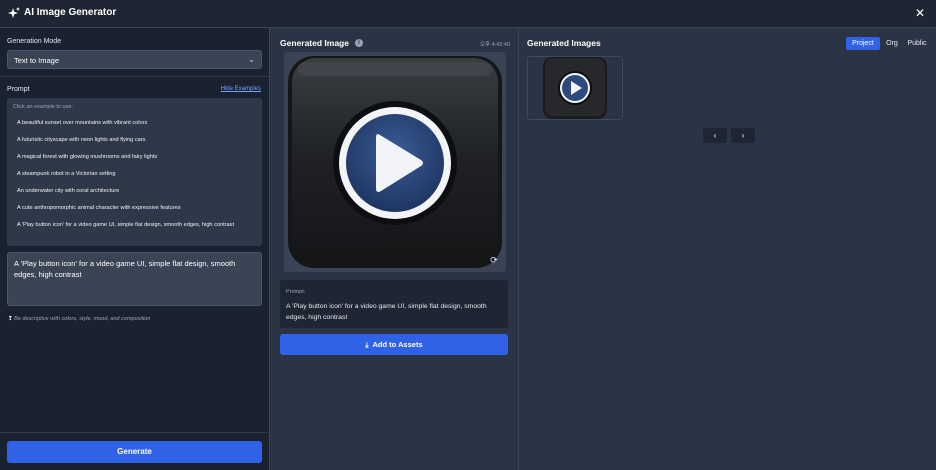 The width and height of the screenshot is (936, 470). What do you see at coordinates (14, 12) in the screenshot?
I see `sparkles-icon` at bounding box center [14, 12].